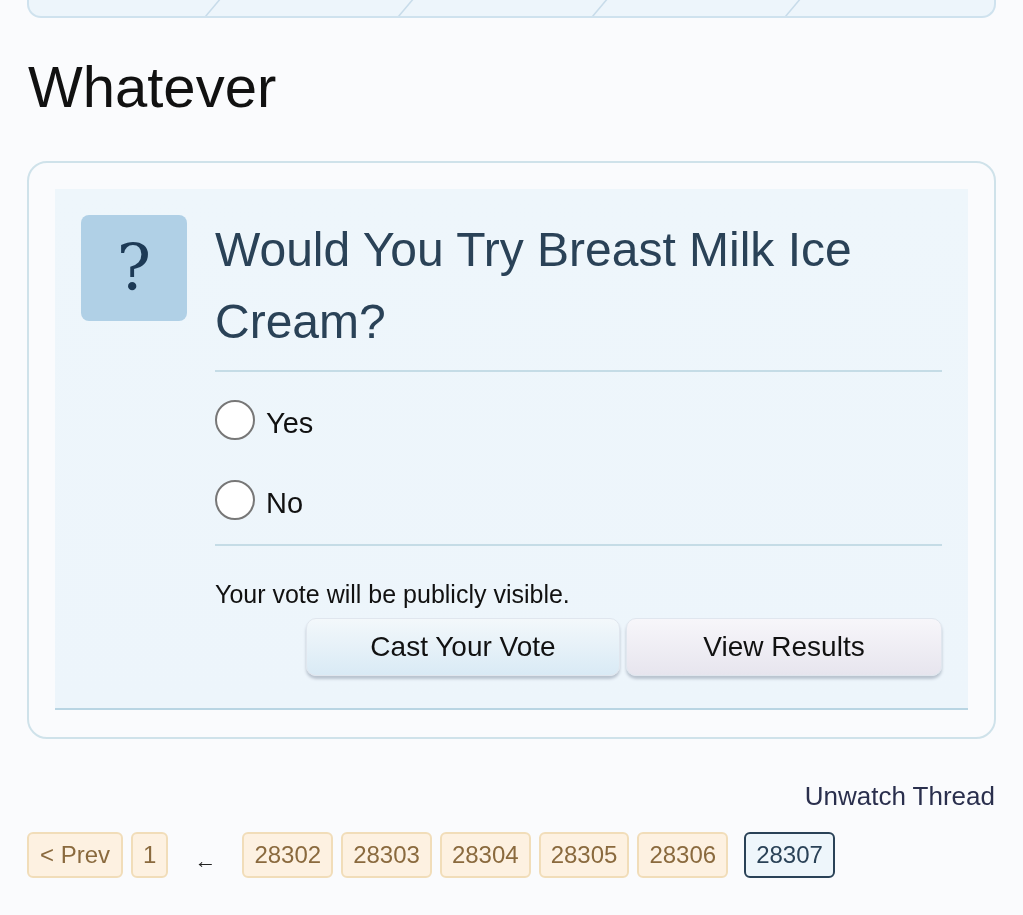 The image size is (1023, 915). Describe the element at coordinates (899, 796) in the screenshot. I see `unwatch-thread-link: Unwatch Thread` at that location.